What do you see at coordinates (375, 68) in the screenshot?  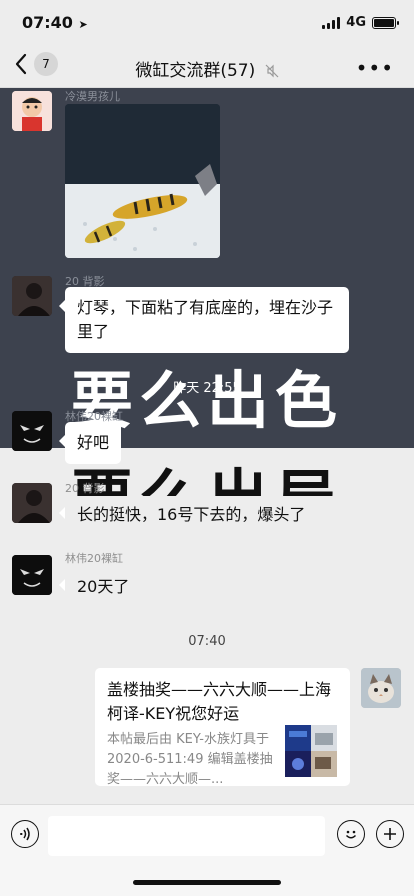 I see `more-icon: •••` at bounding box center [375, 68].